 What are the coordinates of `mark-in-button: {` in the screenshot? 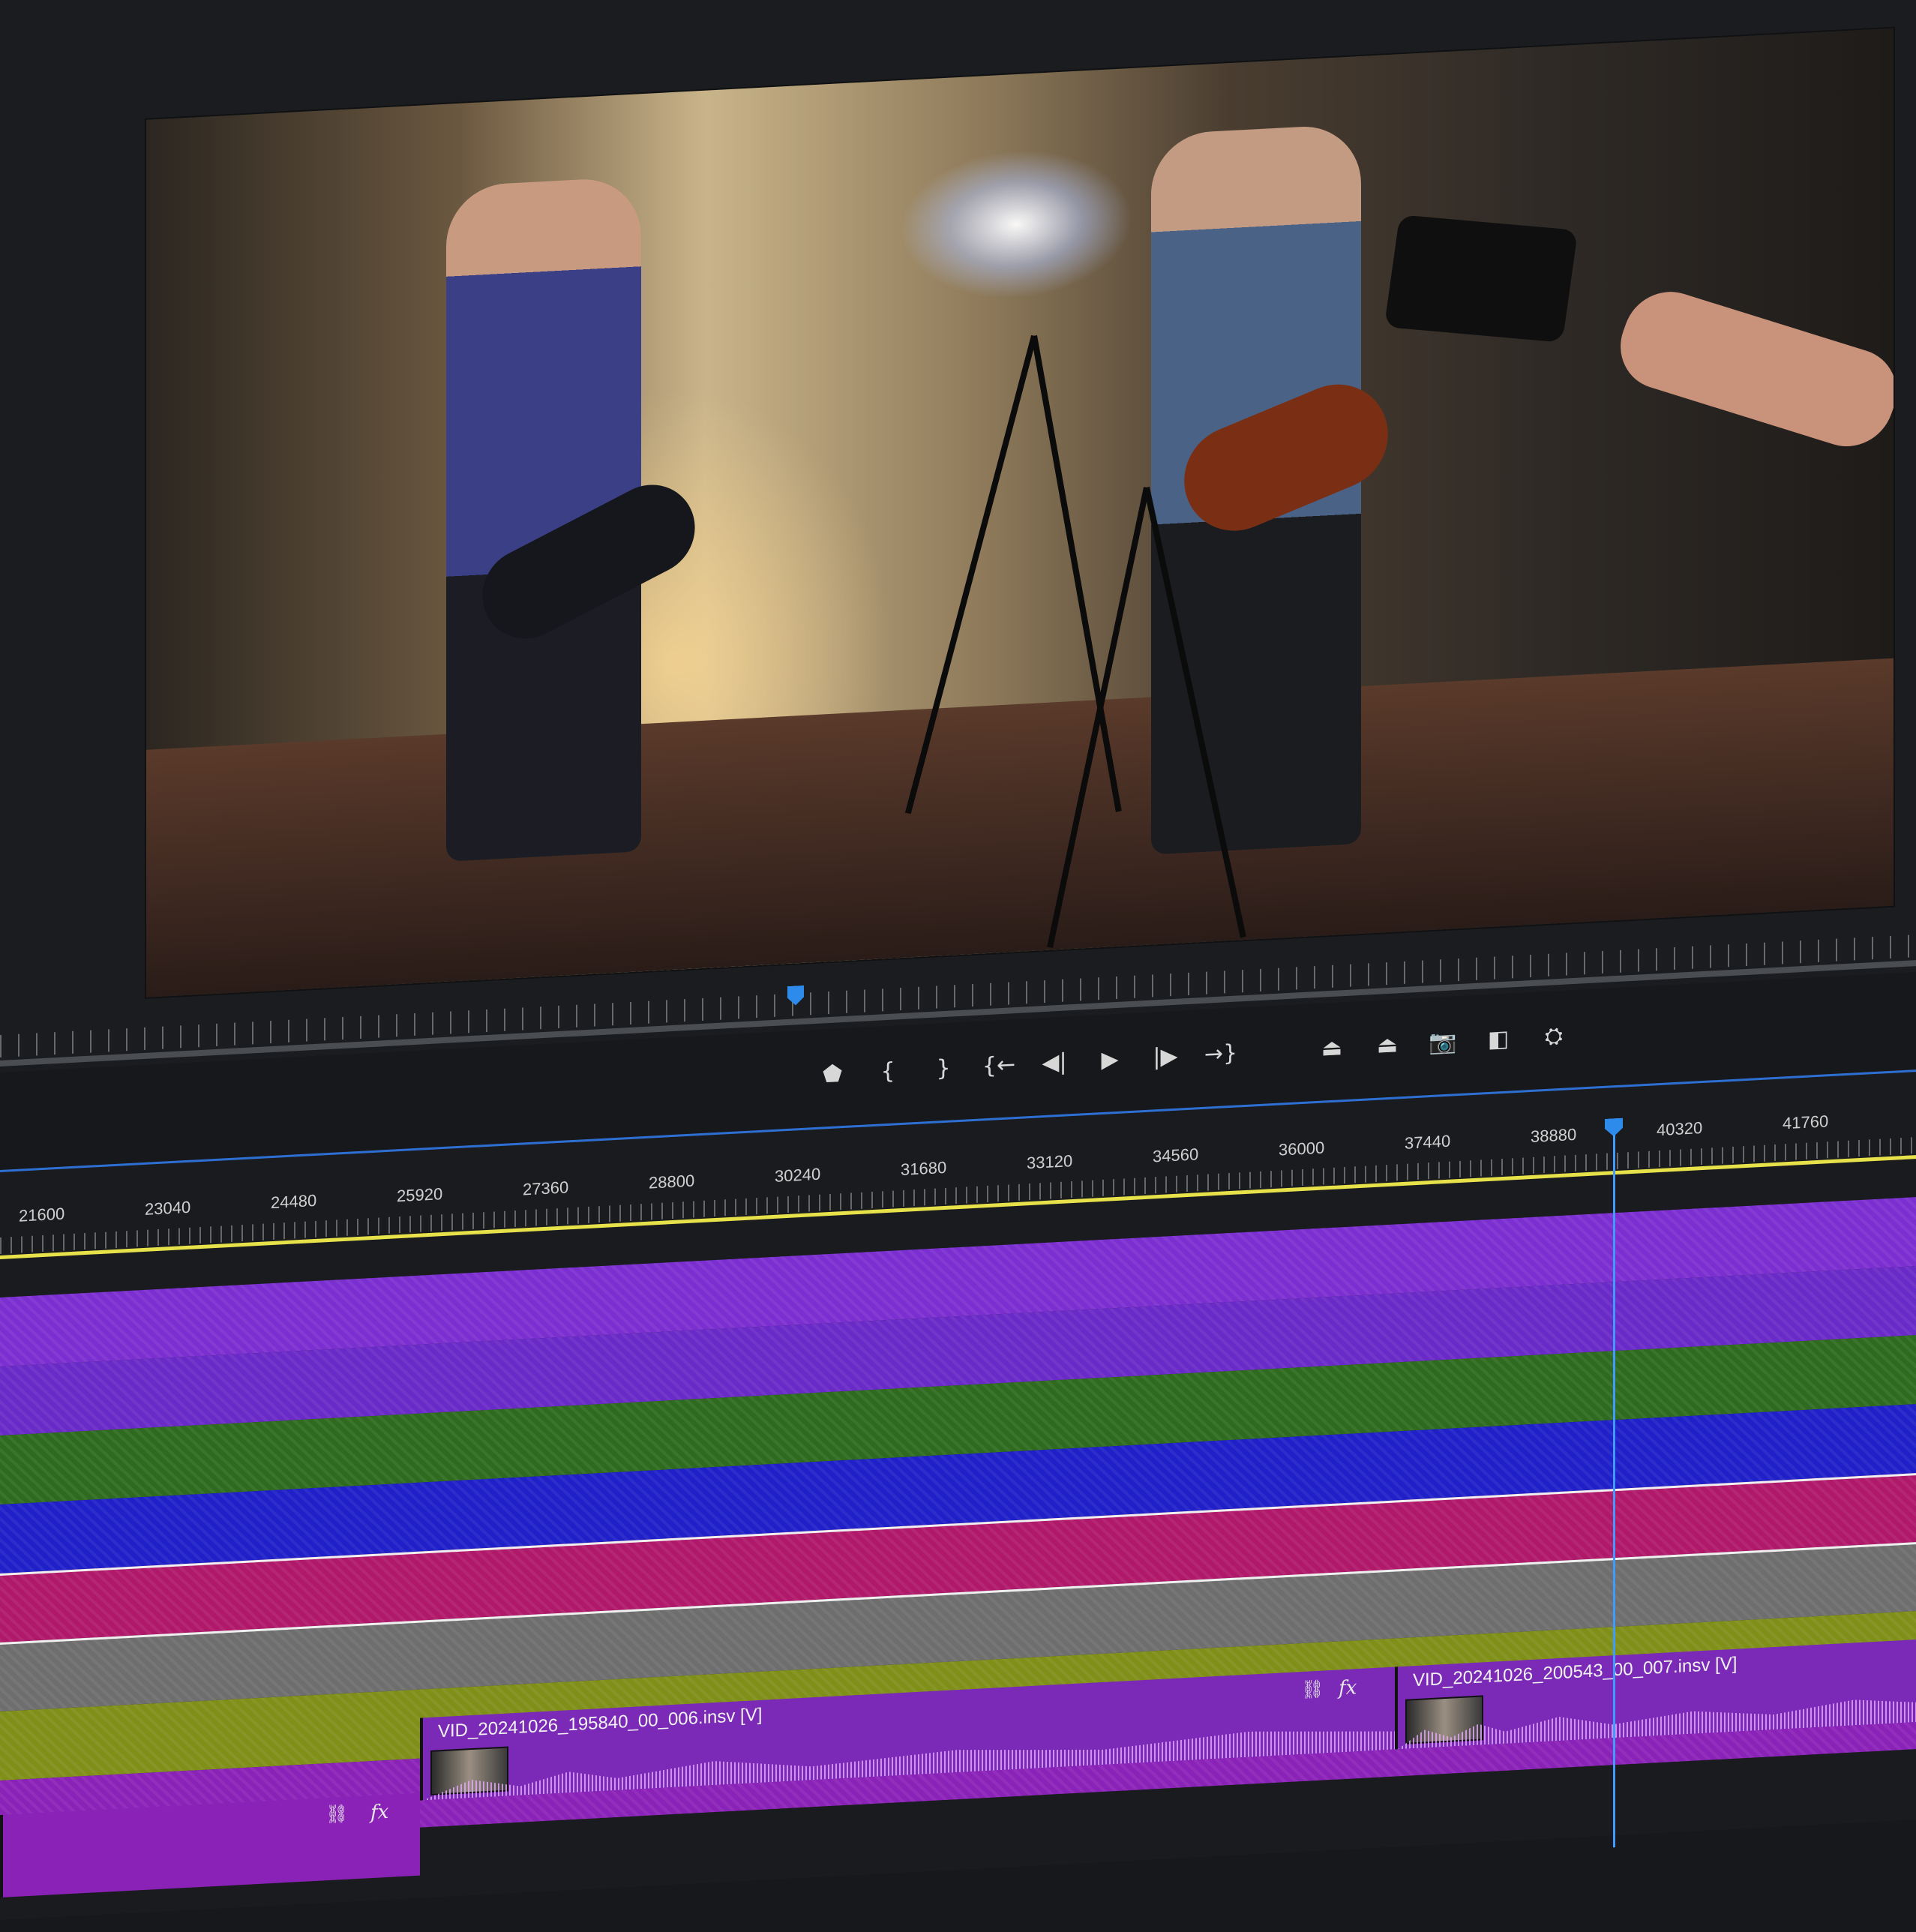 It's located at (888, 1071).